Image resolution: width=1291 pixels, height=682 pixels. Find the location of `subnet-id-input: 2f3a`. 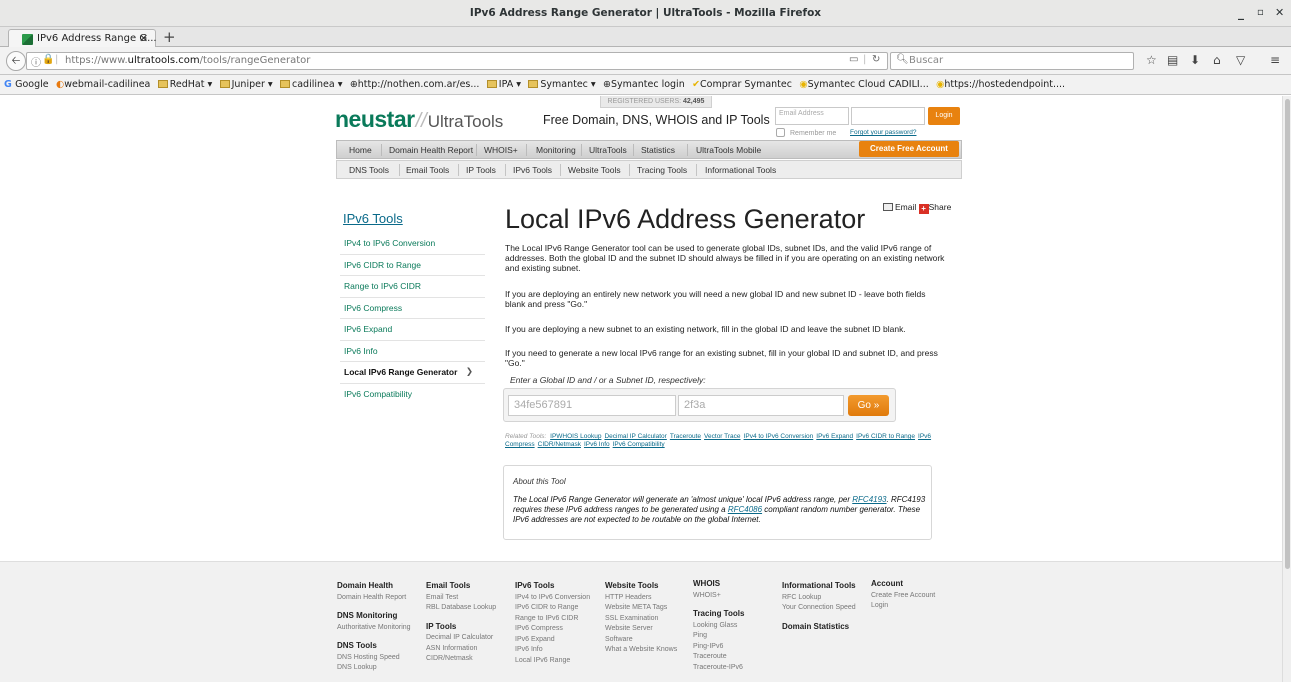

subnet-id-input: 2f3a is located at coordinates (761, 405).